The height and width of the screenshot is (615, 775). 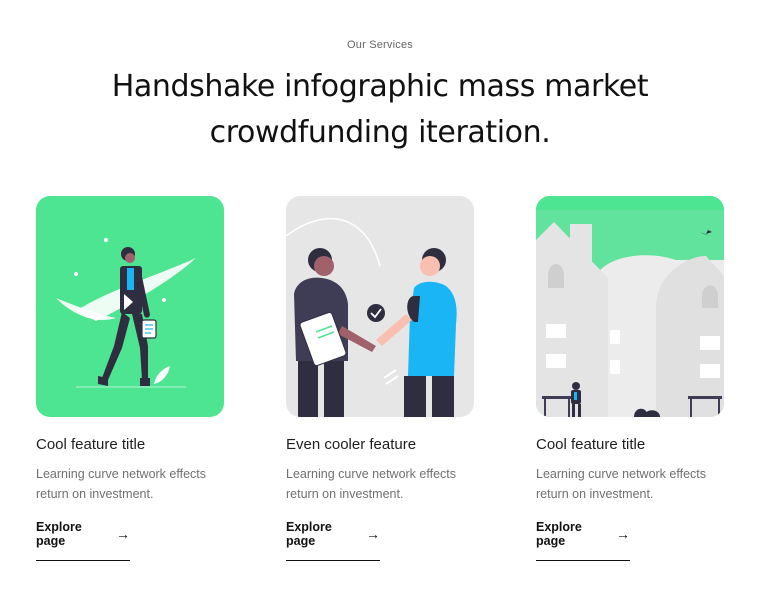 I want to click on headline-line-2: crowdfunding iteration., so click(x=380, y=132).